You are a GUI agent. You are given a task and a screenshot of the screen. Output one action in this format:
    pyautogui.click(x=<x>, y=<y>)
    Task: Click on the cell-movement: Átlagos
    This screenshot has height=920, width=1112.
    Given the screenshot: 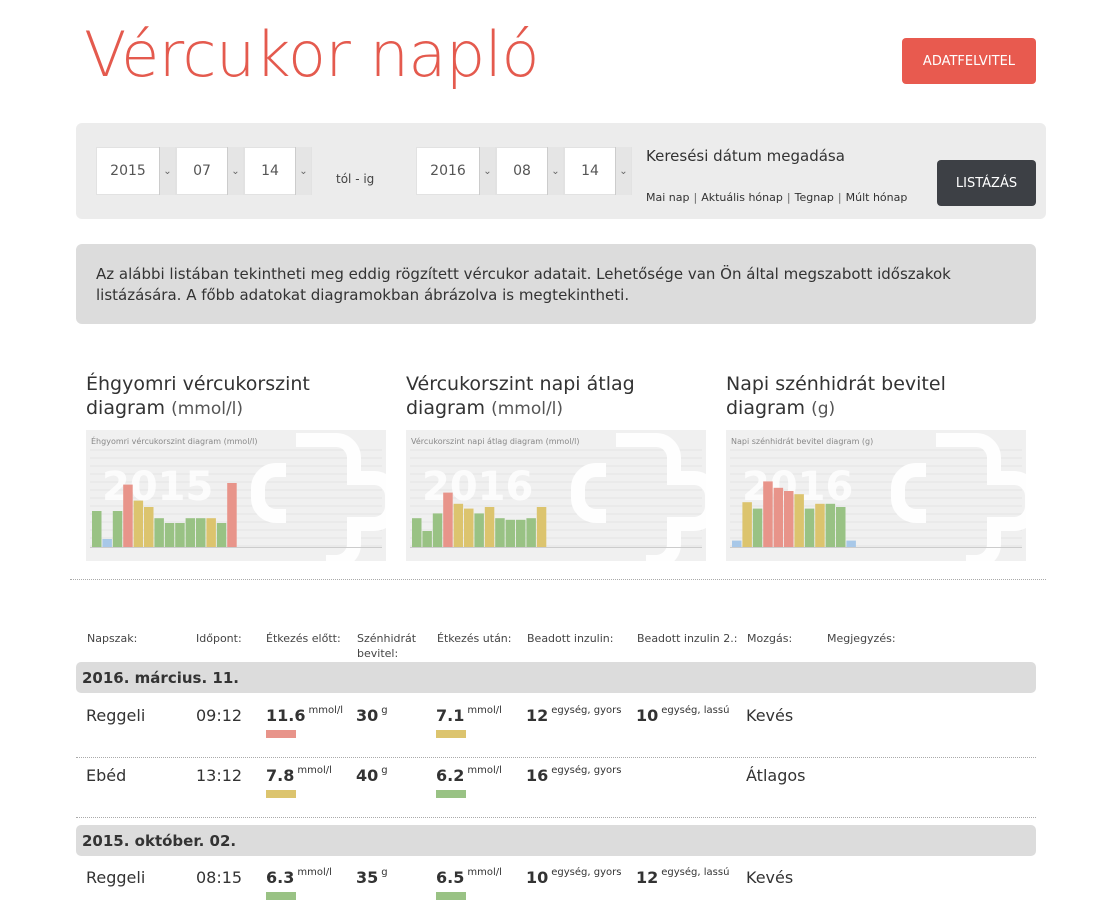 What is the action you would take?
    pyautogui.click(x=776, y=775)
    